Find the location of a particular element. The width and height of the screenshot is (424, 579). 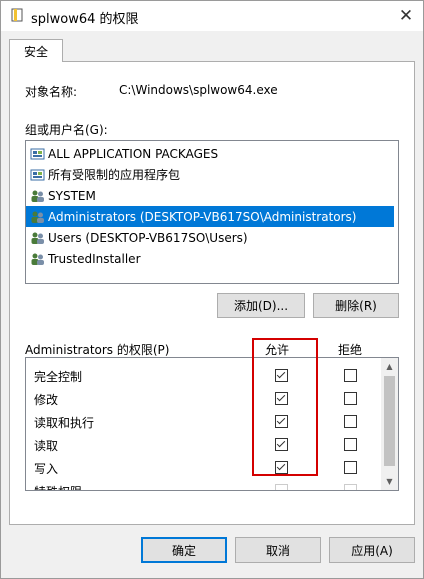

cancel-button: 取消 is located at coordinates (278, 550).